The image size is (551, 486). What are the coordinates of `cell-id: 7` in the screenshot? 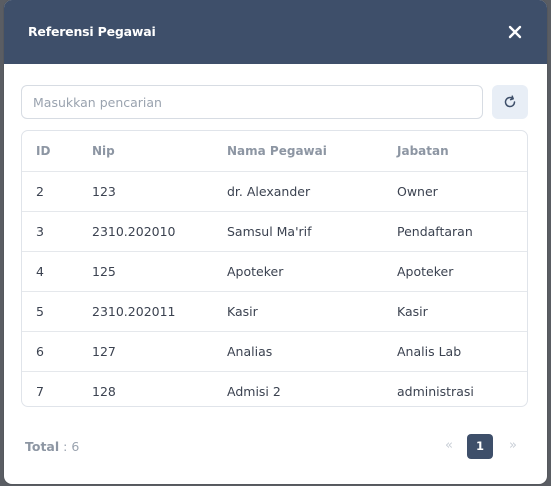 It's located at (40, 391).